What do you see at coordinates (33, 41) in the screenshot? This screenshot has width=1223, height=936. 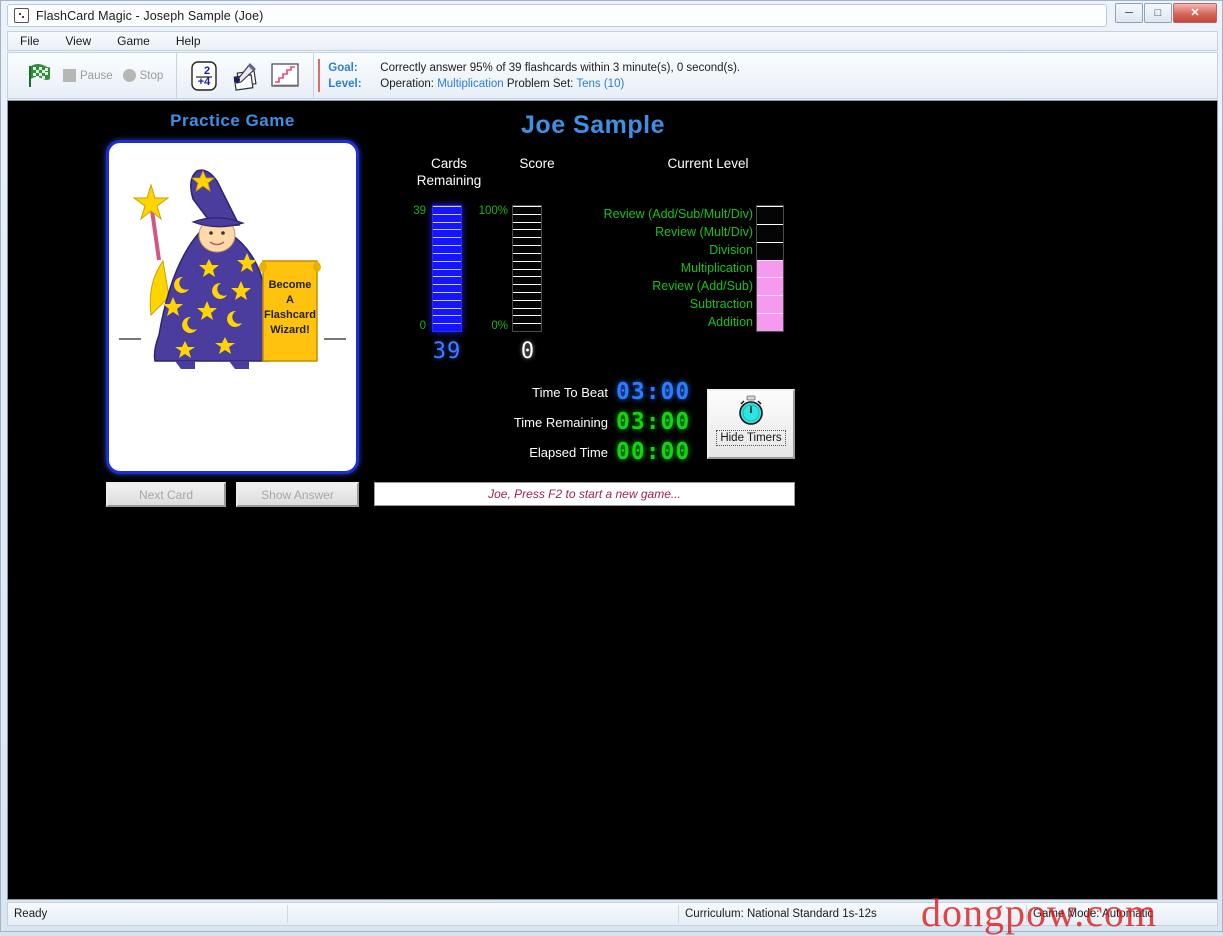 I see `menu-item-file: File` at bounding box center [33, 41].